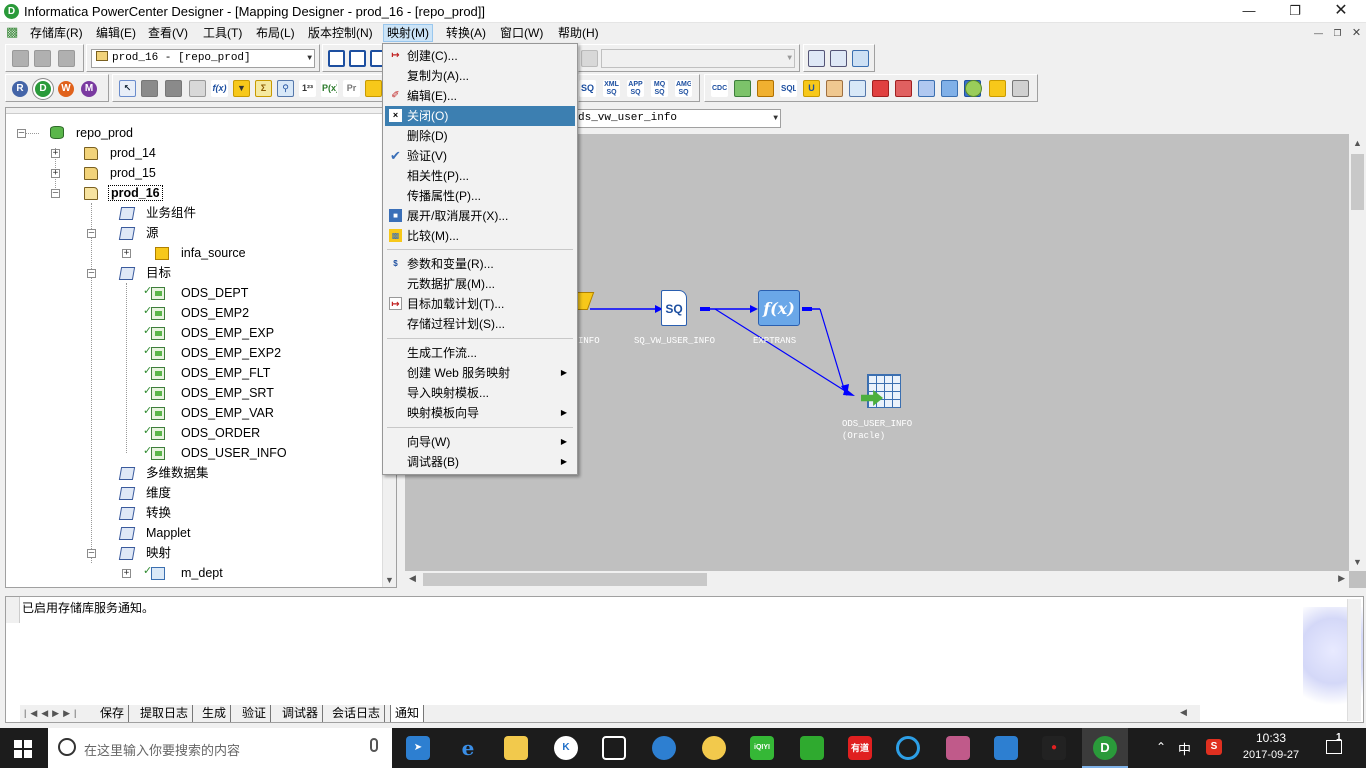 The width and height of the screenshot is (1366, 768). I want to click on output-grip, so click(13, 610).